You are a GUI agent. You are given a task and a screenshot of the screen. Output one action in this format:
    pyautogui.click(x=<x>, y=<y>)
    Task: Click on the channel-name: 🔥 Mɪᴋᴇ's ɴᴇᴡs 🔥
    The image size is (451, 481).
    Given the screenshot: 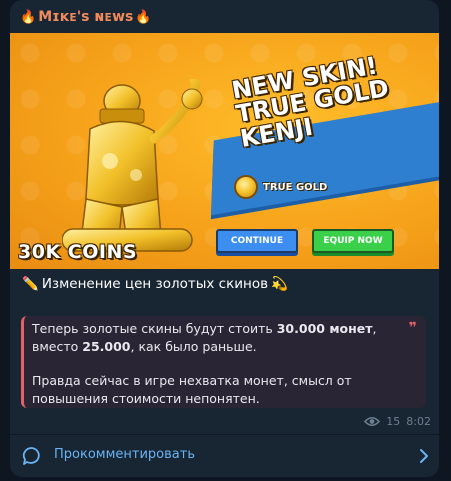 What is the action you would take?
    pyautogui.click(x=86, y=17)
    